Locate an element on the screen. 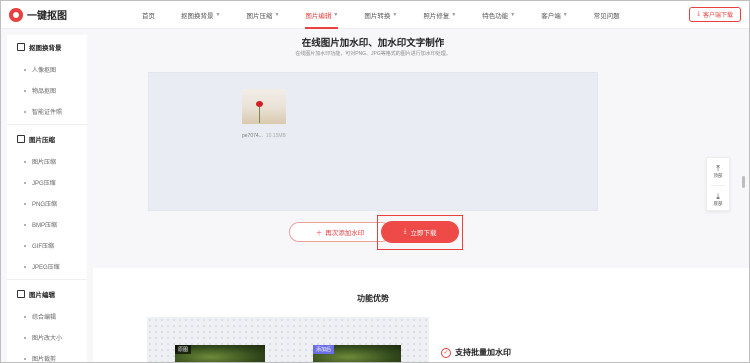  sidebar-section-header: 图片编辑 is located at coordinates (47, 294).